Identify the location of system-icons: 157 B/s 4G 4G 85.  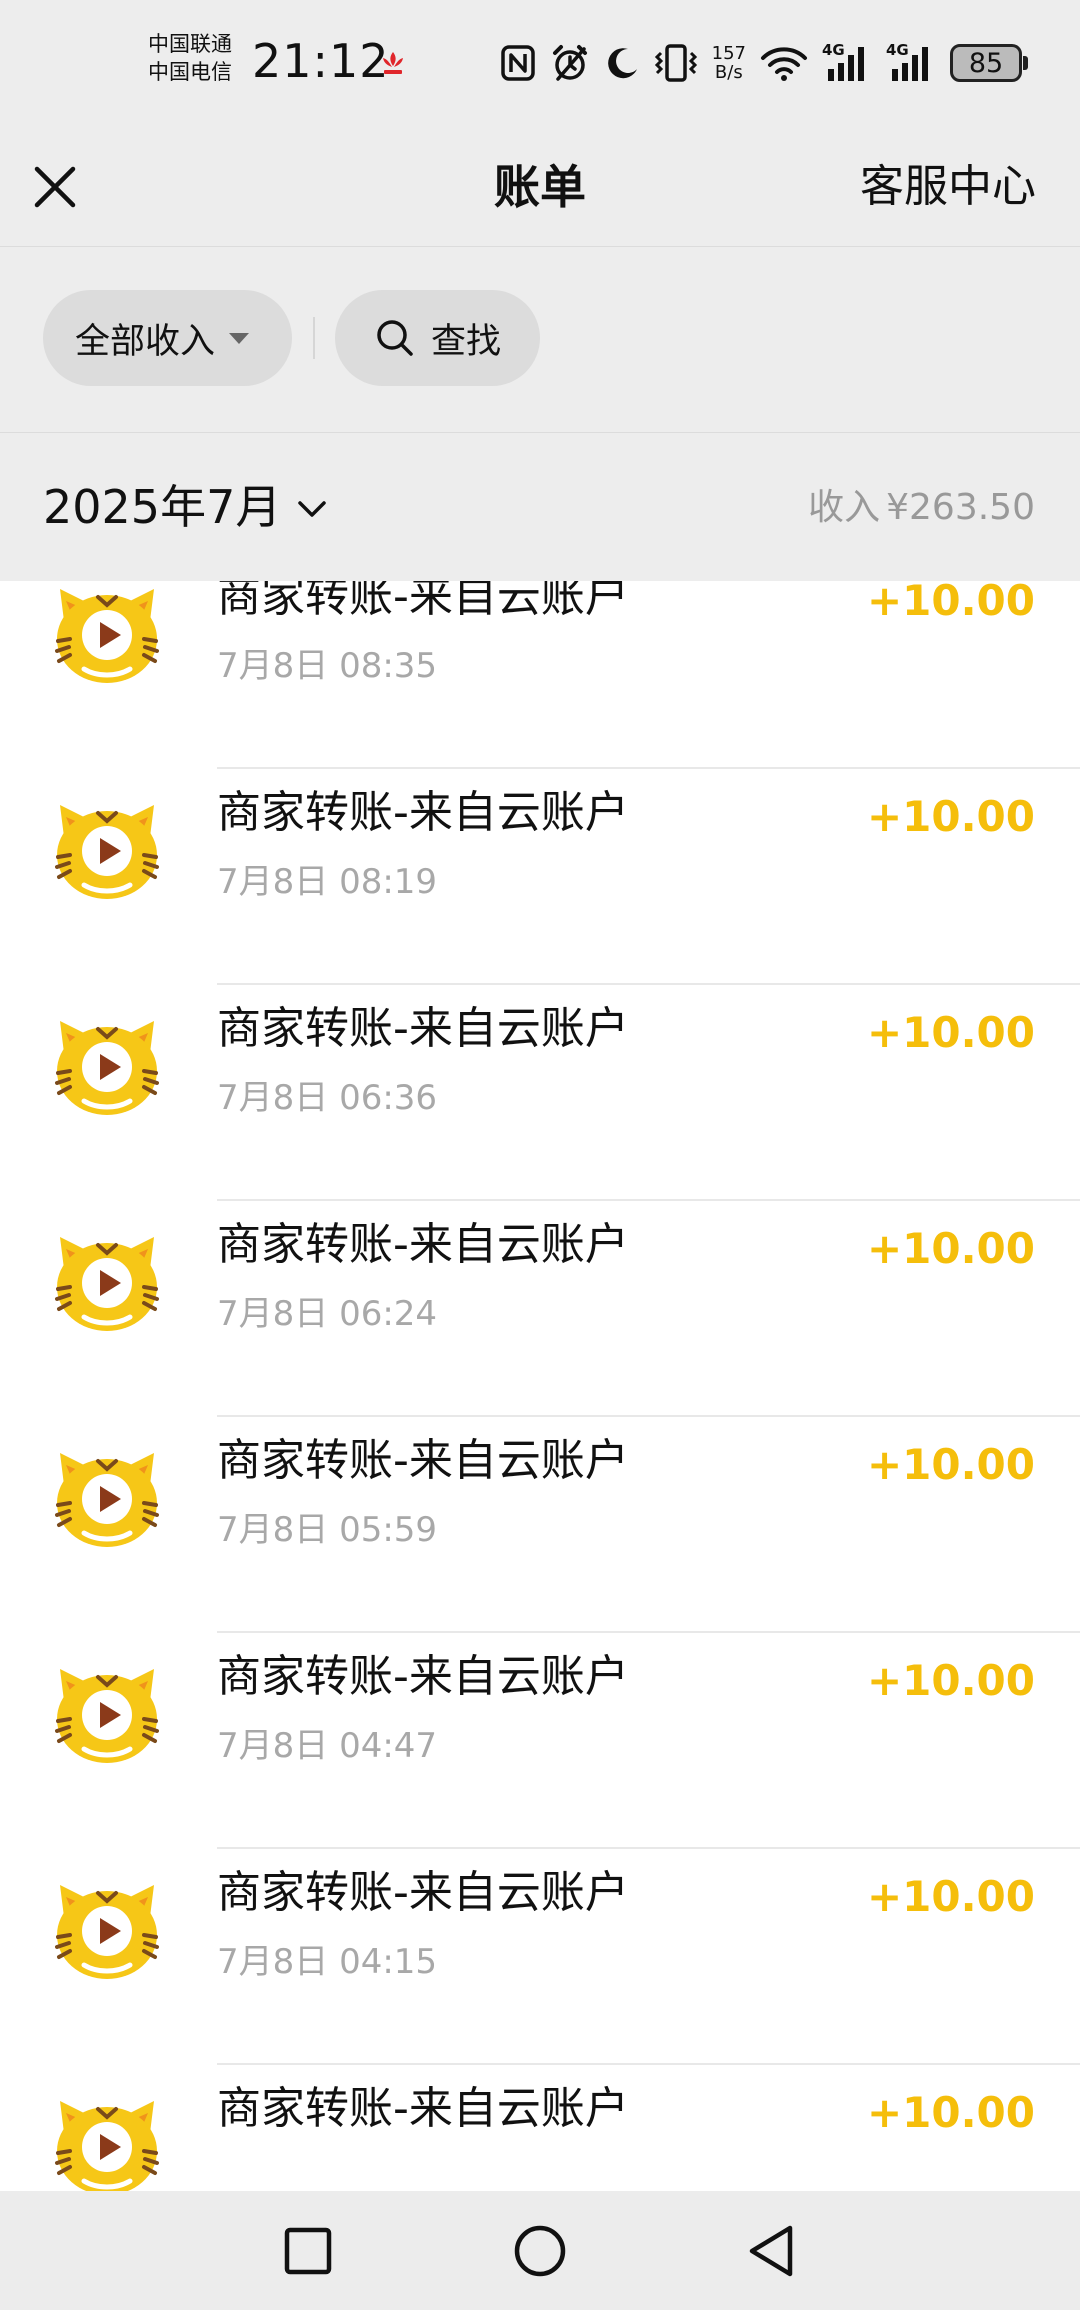
(764, 63).